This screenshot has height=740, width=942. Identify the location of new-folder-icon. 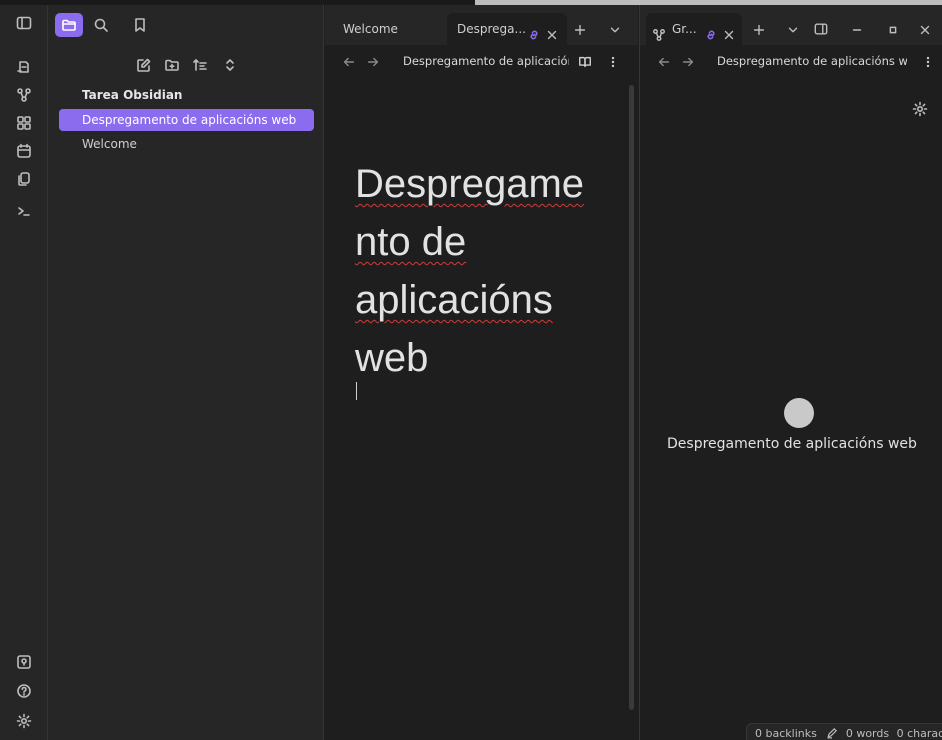
(172, 65).